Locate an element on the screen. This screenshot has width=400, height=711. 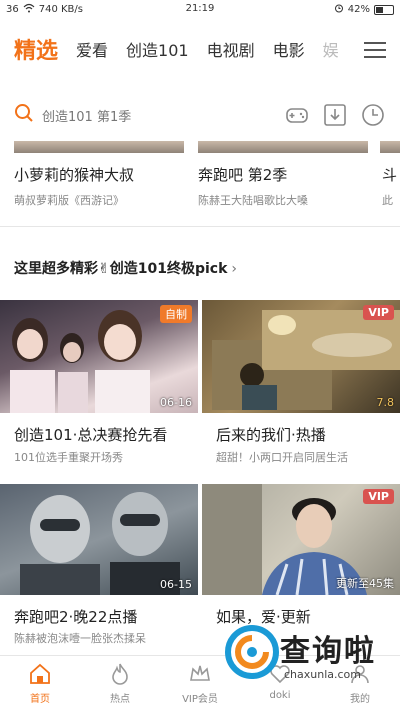
strip-title: 斗 is located at coordinates (391, 174).